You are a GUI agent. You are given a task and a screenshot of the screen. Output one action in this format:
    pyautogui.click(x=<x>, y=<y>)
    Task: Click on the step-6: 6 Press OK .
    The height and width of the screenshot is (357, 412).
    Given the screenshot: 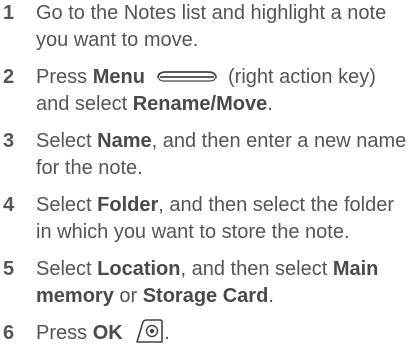 What is the action you would take?
    pyautogui.click(x=206, y=332)
    